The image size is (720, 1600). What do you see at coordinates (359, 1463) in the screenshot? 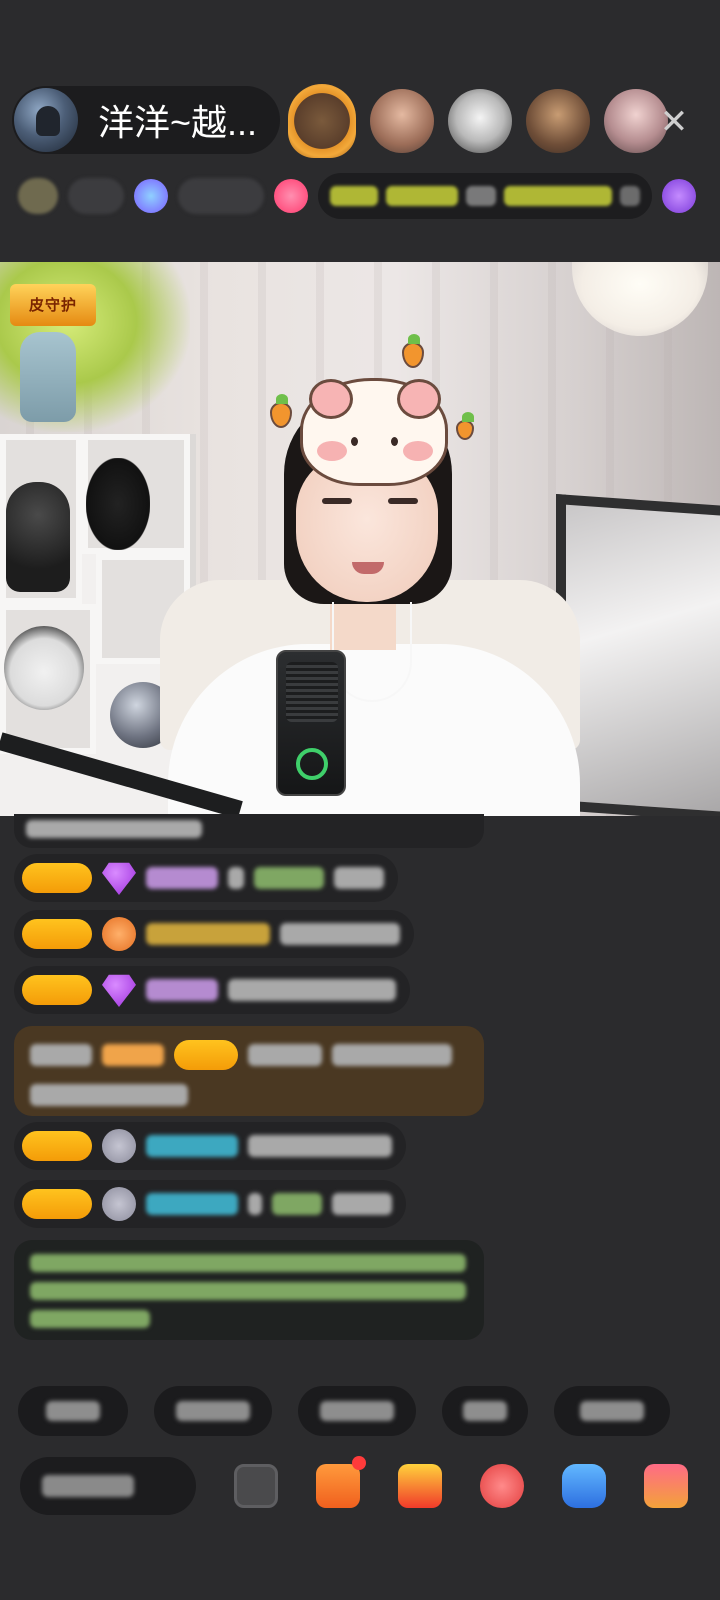
I see `notification-dot` at bounding box center [359, 1463].